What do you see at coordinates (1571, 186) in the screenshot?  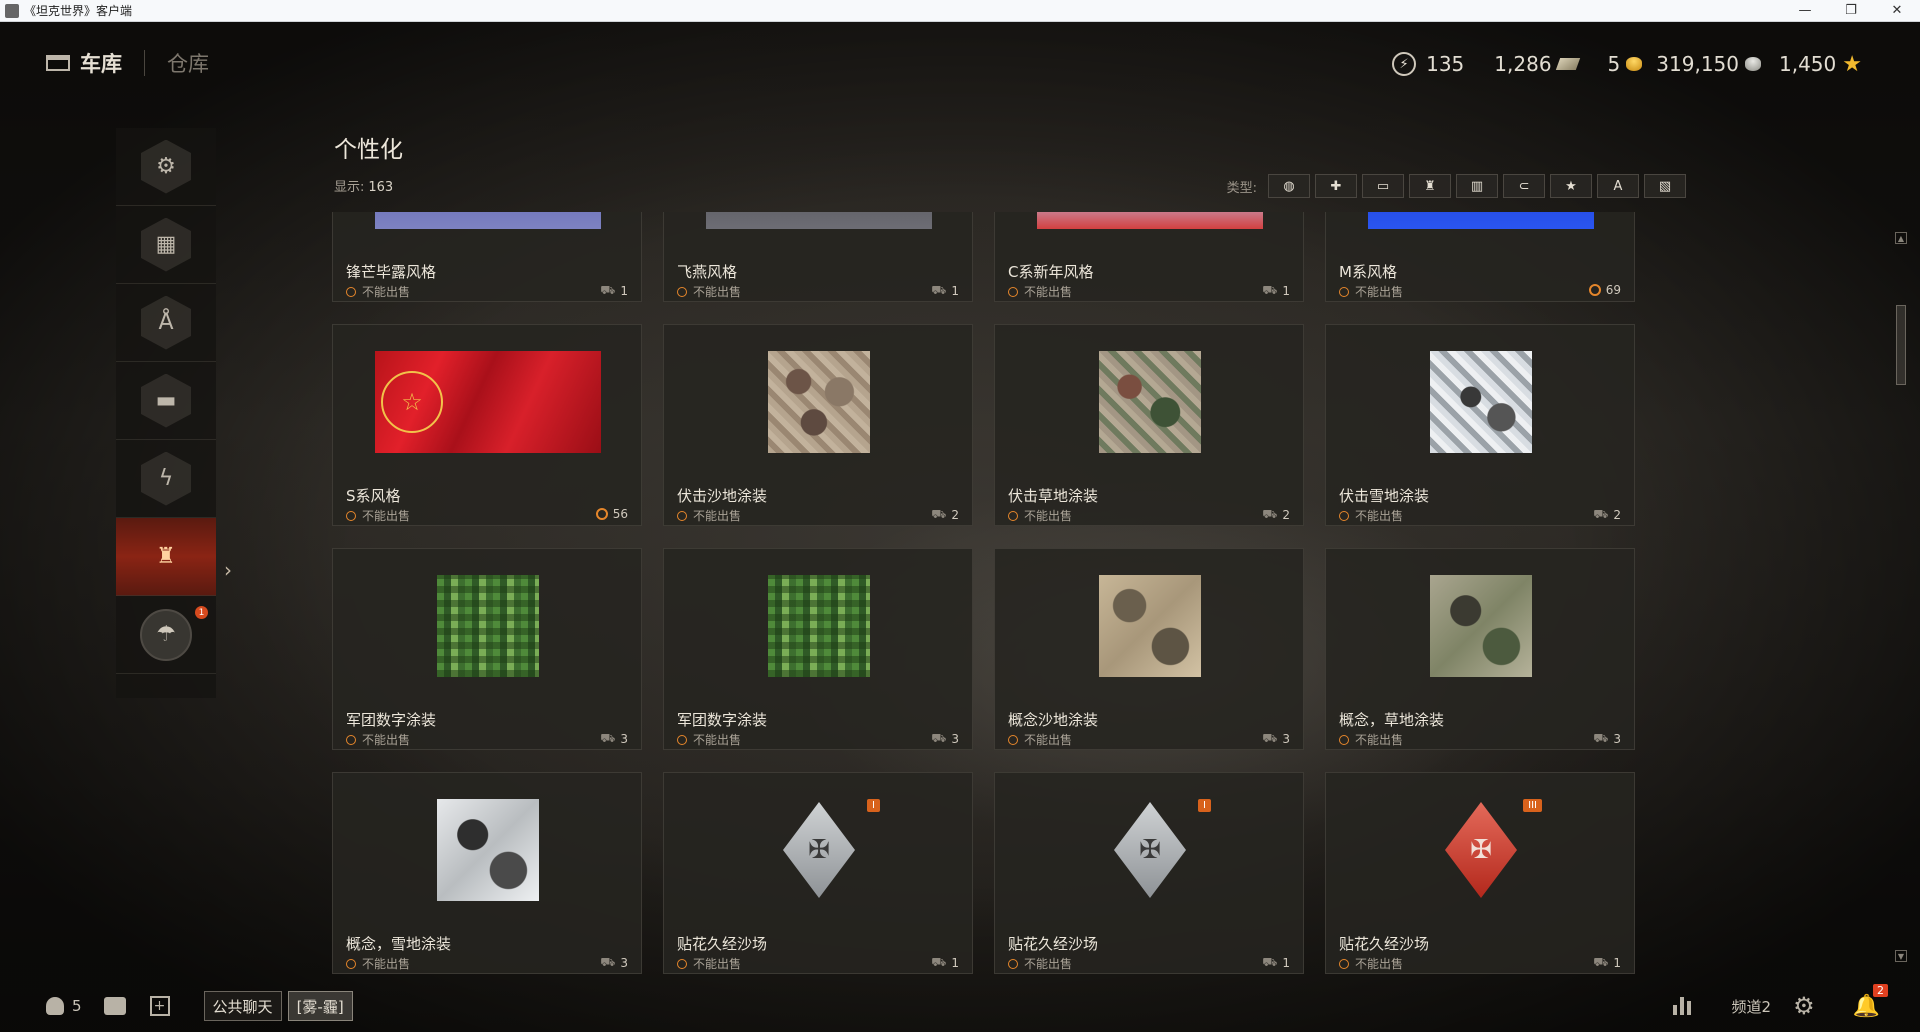 I see `star-icon: ★` at bounding box center [1571, 186].